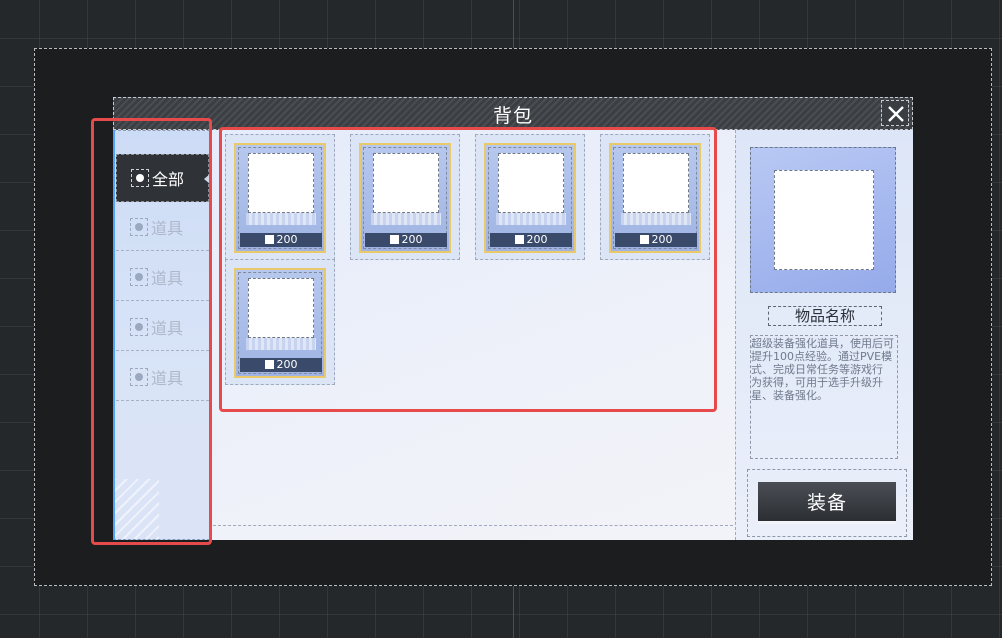 The image size is (1002, 638). Describe the element at coordinates (825, 316) in the screenshot. I see `item-name: 物品名称` at that location.